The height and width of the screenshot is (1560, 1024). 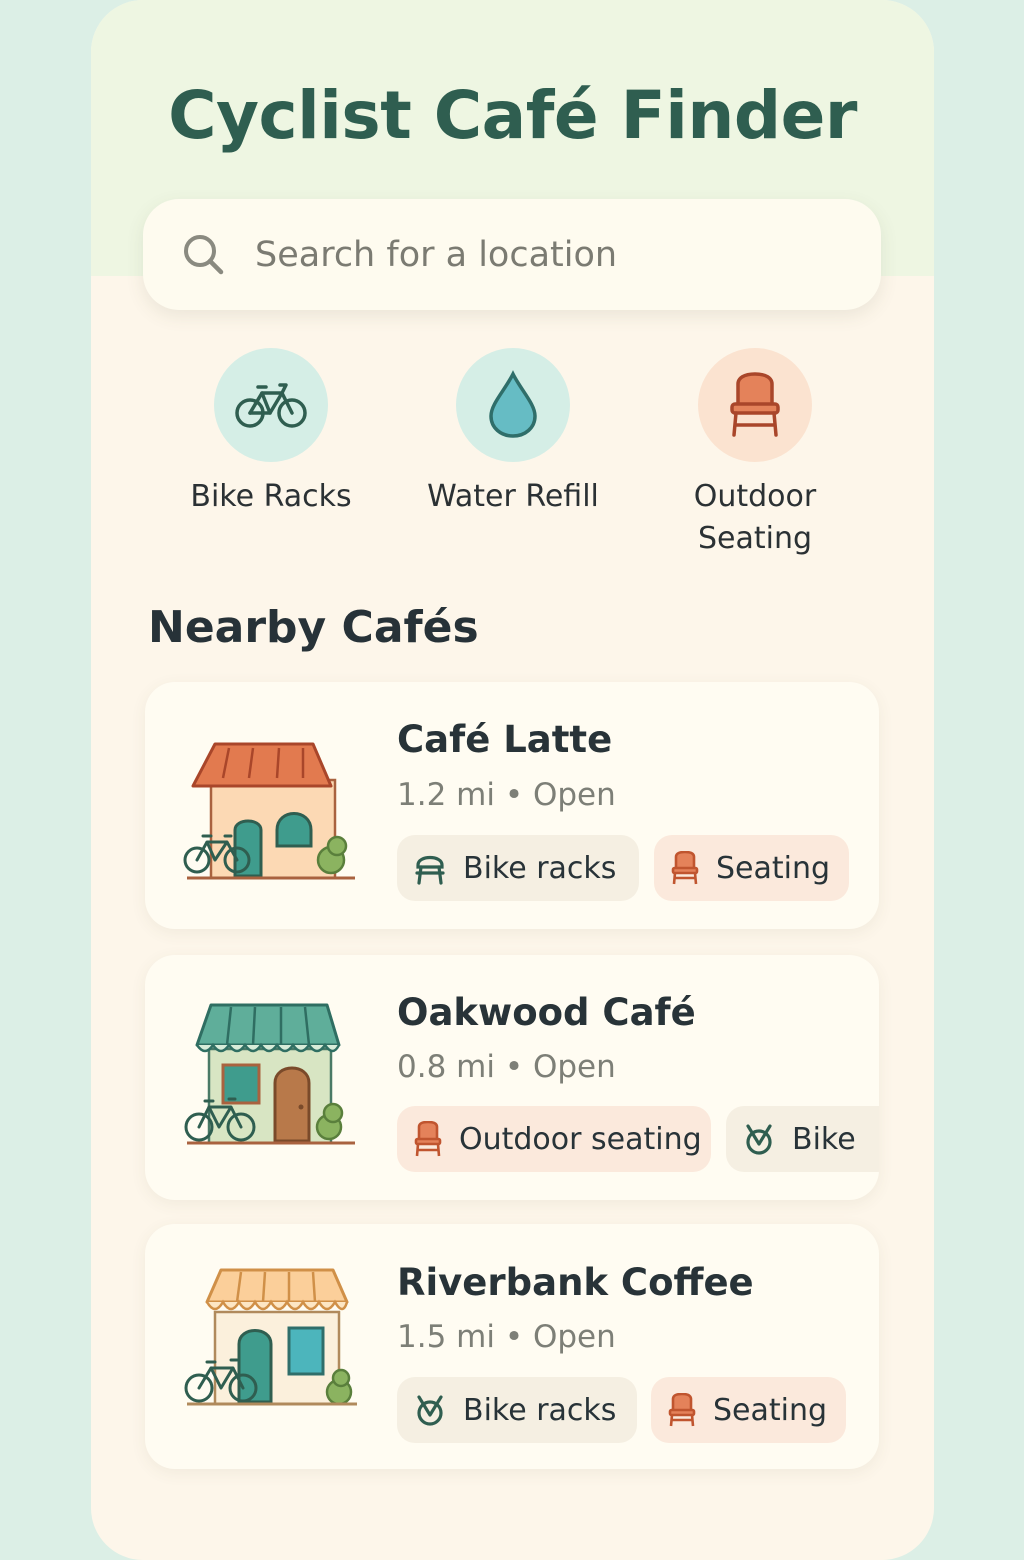 I want to click on bike-rack-icon, so click(x=430, y=870).